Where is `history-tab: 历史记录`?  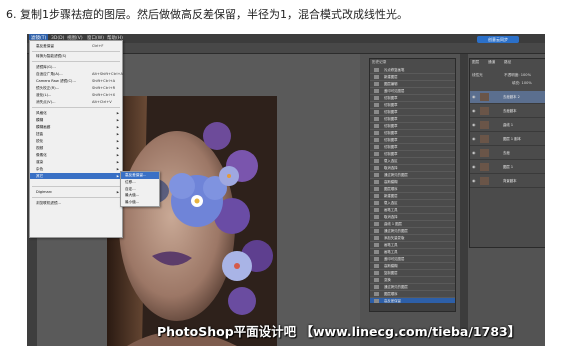 history-tab: 历史记录 is located at coordinates (379, 62).